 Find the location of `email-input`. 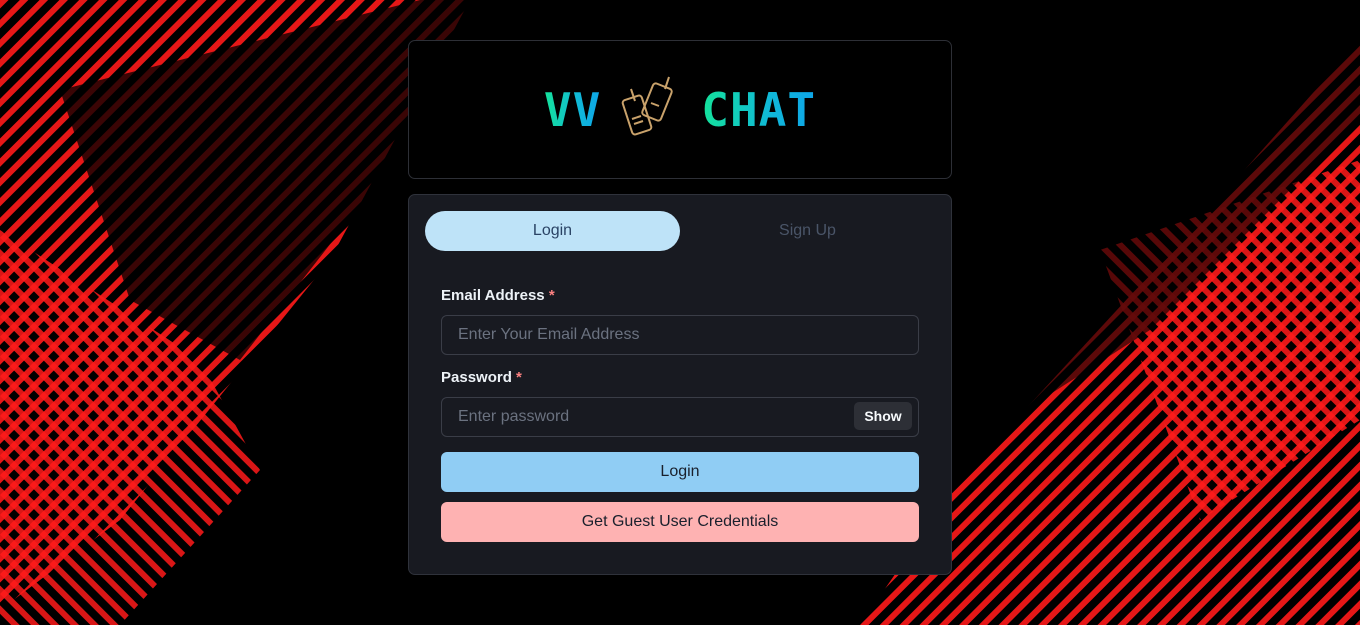

email-input is located at coordinates (680, 335).